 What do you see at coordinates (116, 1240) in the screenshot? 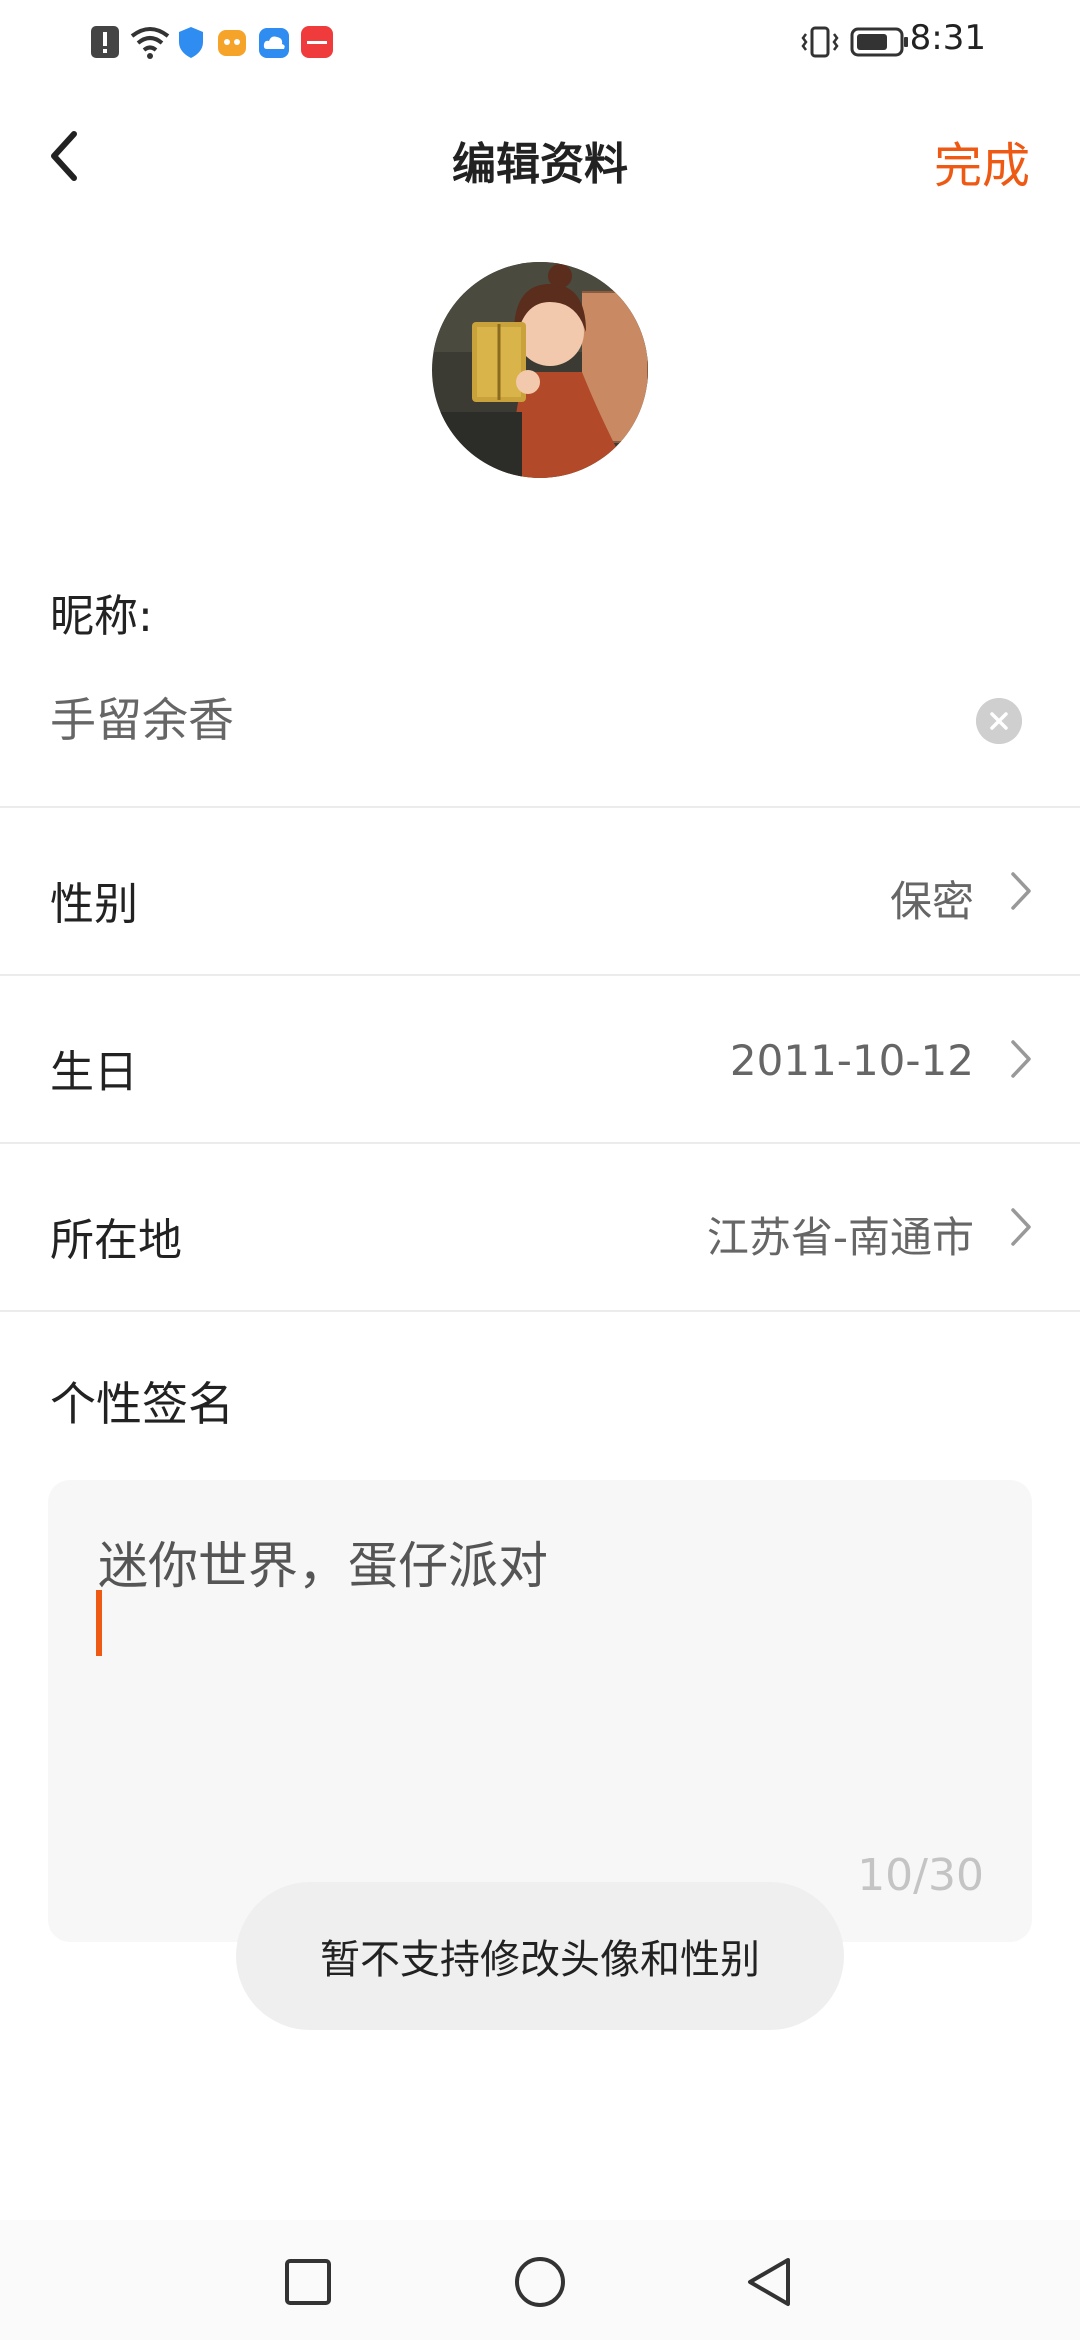
I see `location-label: 所在地` at bounding box center [116, 1240].